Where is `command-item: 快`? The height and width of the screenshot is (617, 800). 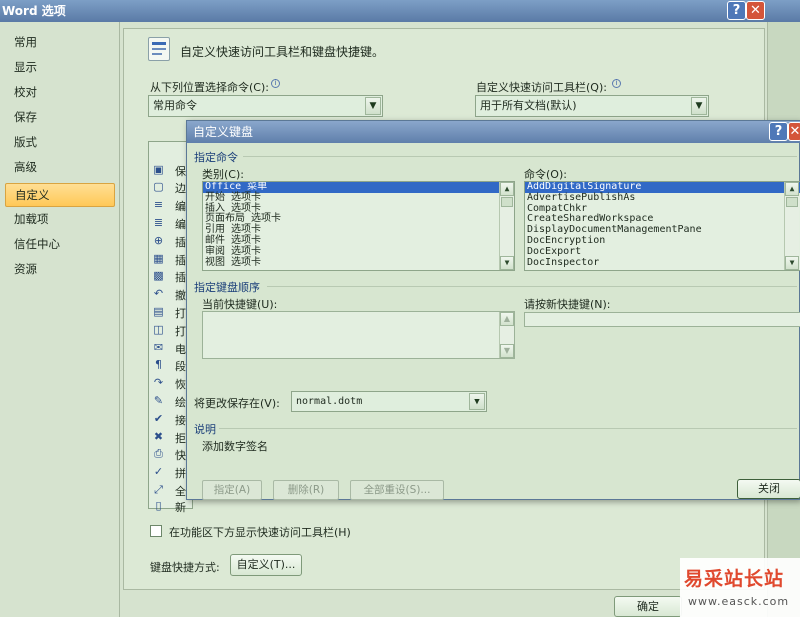 command-item: 快 is located at coordinates (180, 455).